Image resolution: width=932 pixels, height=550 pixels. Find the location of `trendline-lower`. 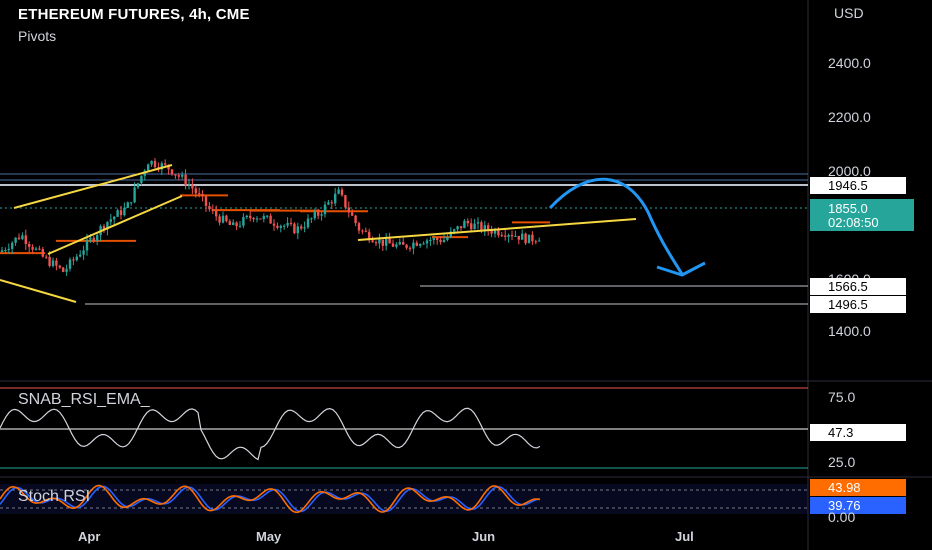

trendline-lower is located at coordinates (38, 291).